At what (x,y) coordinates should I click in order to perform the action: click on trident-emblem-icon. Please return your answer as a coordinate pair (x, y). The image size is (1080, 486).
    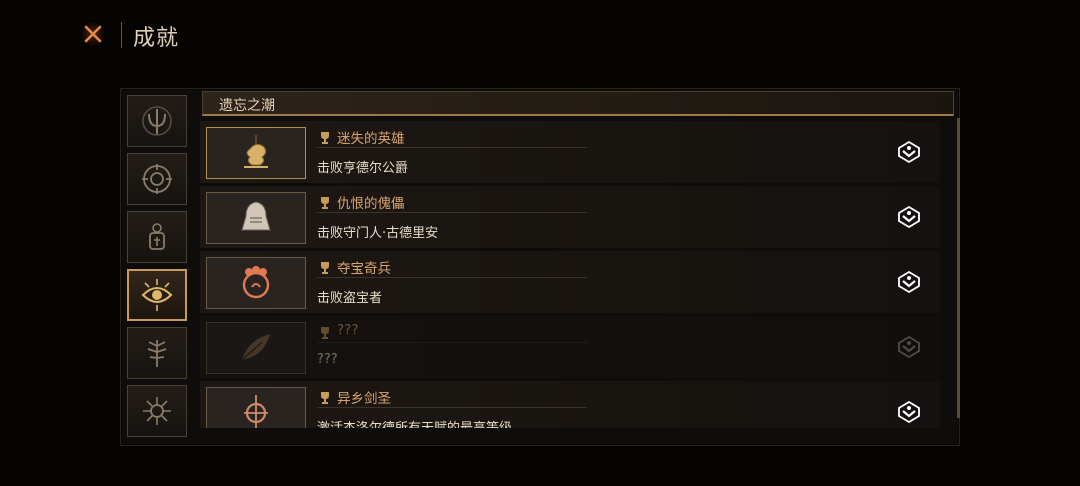
    Looking at the image, I should click on (157, 121).